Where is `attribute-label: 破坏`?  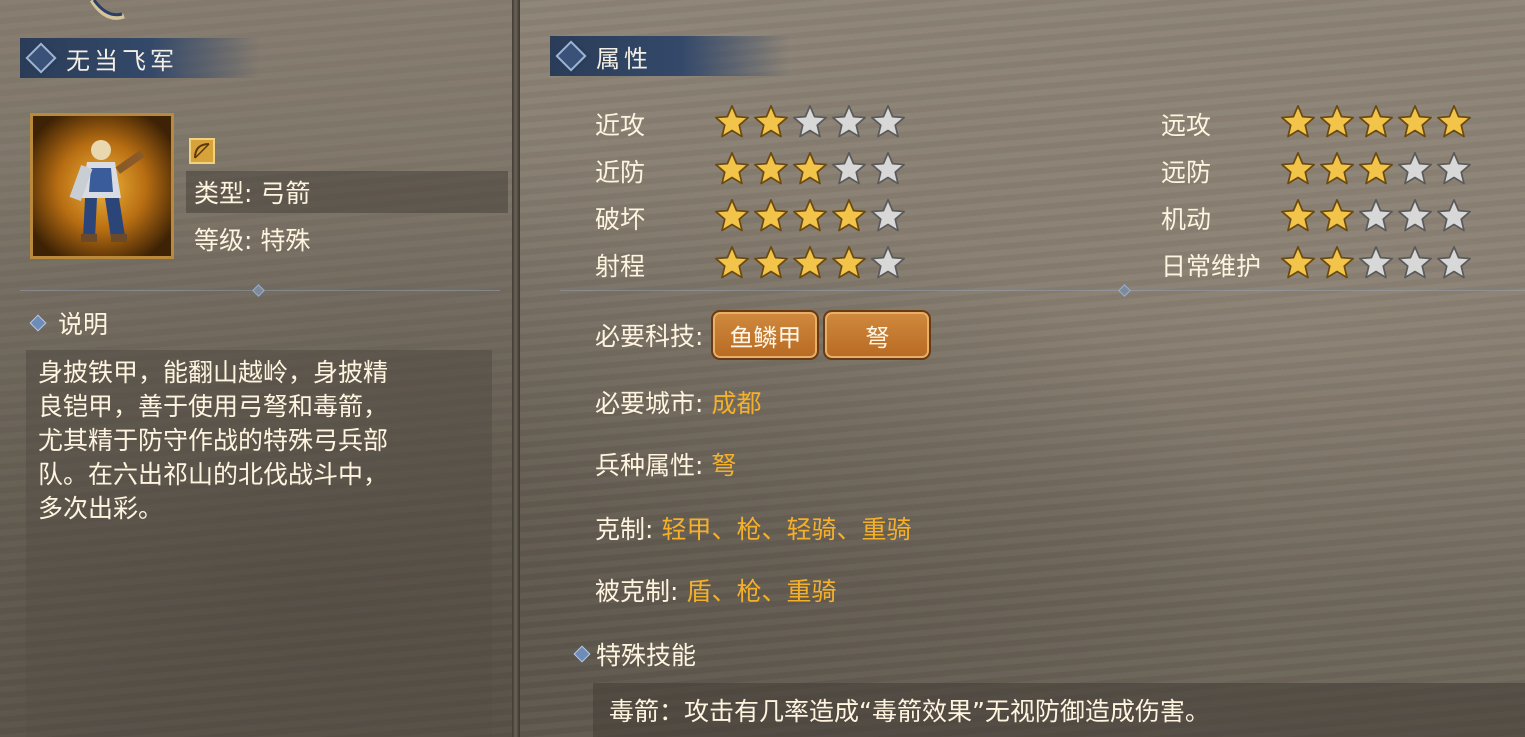 attribute-label: 破坏 is located at coordinates (620, 219).